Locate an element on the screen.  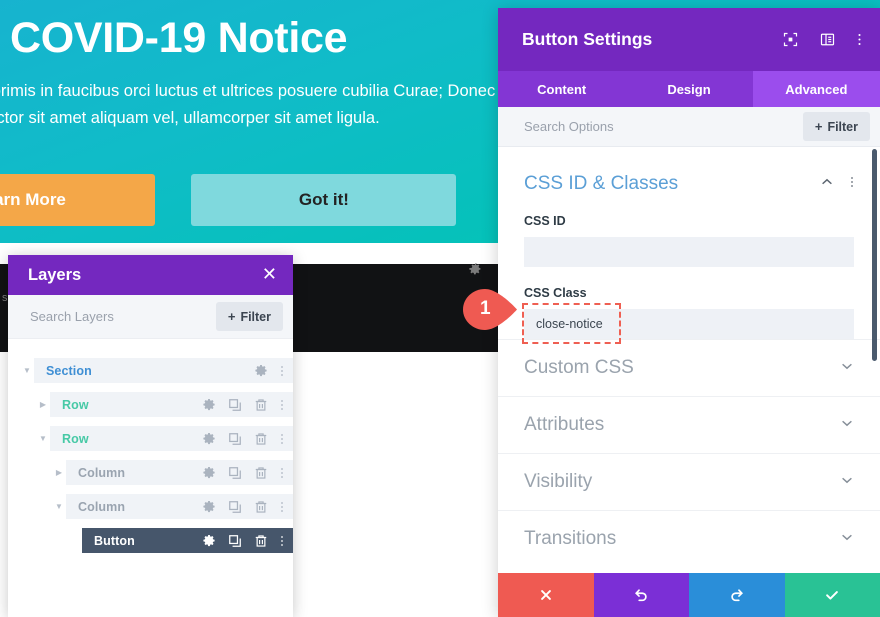
layers-tree: ▼ Section ▶ Row ▼ Row ▶ Column ▼ Column Button is located at coordinates (150, 446).